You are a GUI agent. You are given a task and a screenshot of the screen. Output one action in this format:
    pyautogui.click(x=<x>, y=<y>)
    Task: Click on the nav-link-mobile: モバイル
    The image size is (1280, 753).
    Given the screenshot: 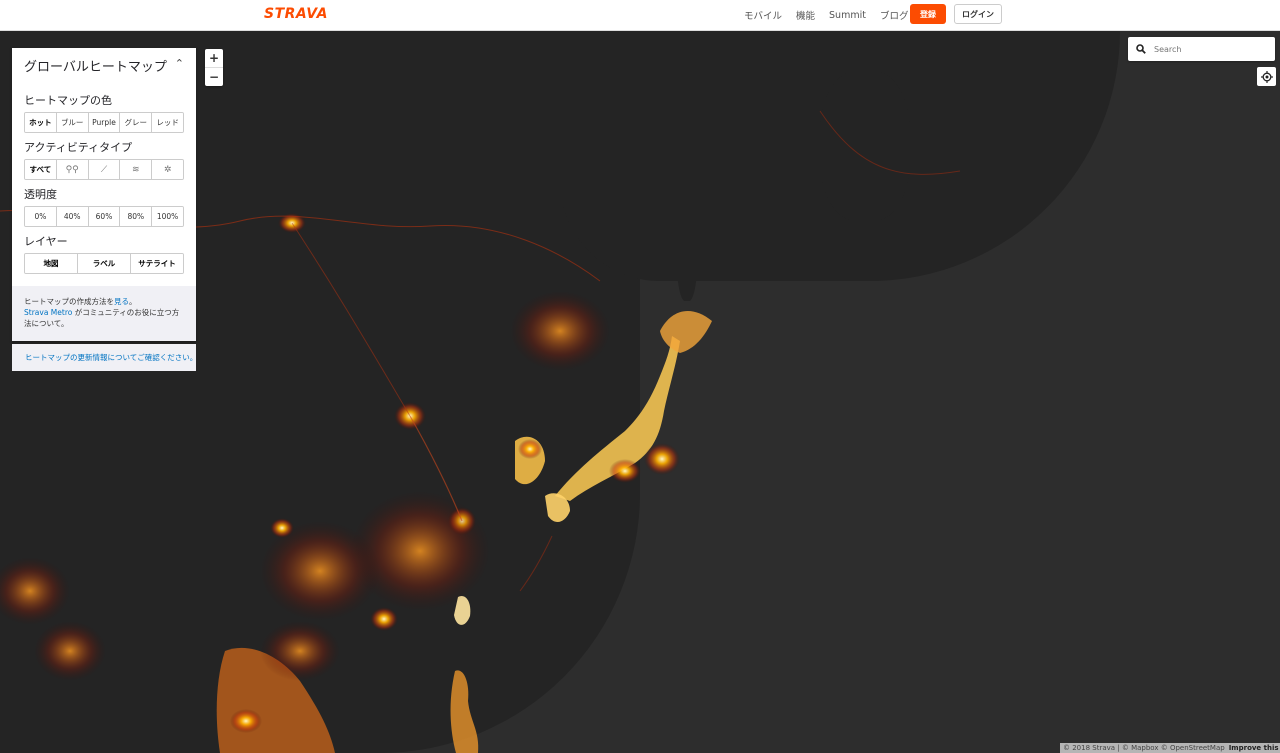 What is the action you would take?
    pyautogui.click(x=763, y=15)
    